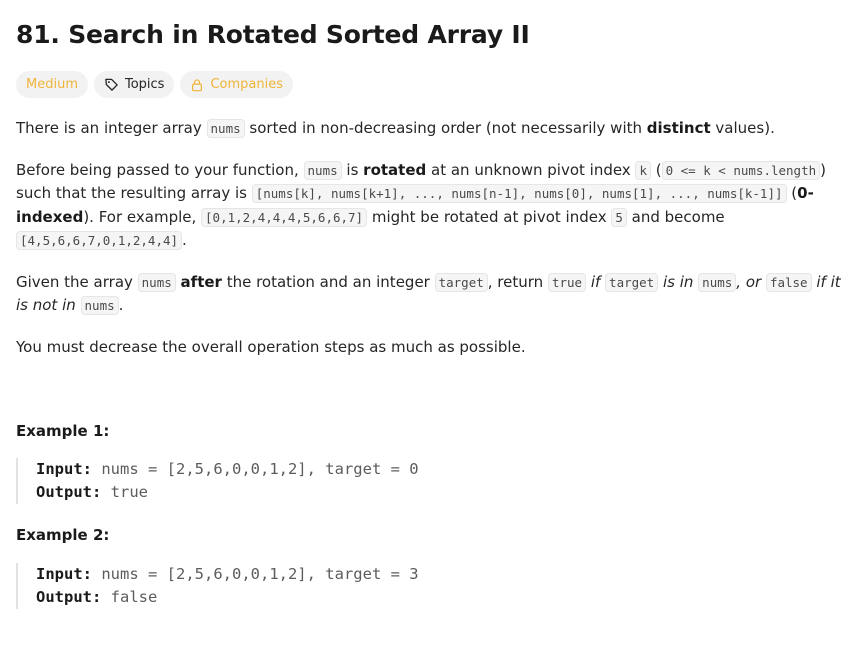 The height and width of the screenshot is (668, 852). What do you see at coordinates (643, 170) in the screenshot?
I see `code-snippet: k` at bounding box center [643, 170].